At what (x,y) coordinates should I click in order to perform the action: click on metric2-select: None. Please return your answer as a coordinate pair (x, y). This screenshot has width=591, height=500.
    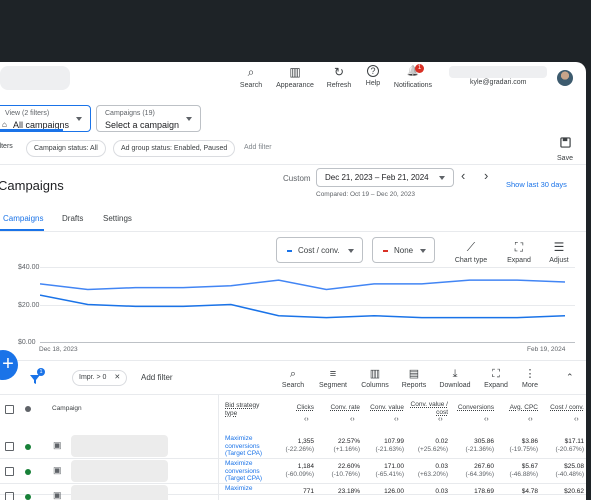
    Looking at the image, I should click on (403, 250).